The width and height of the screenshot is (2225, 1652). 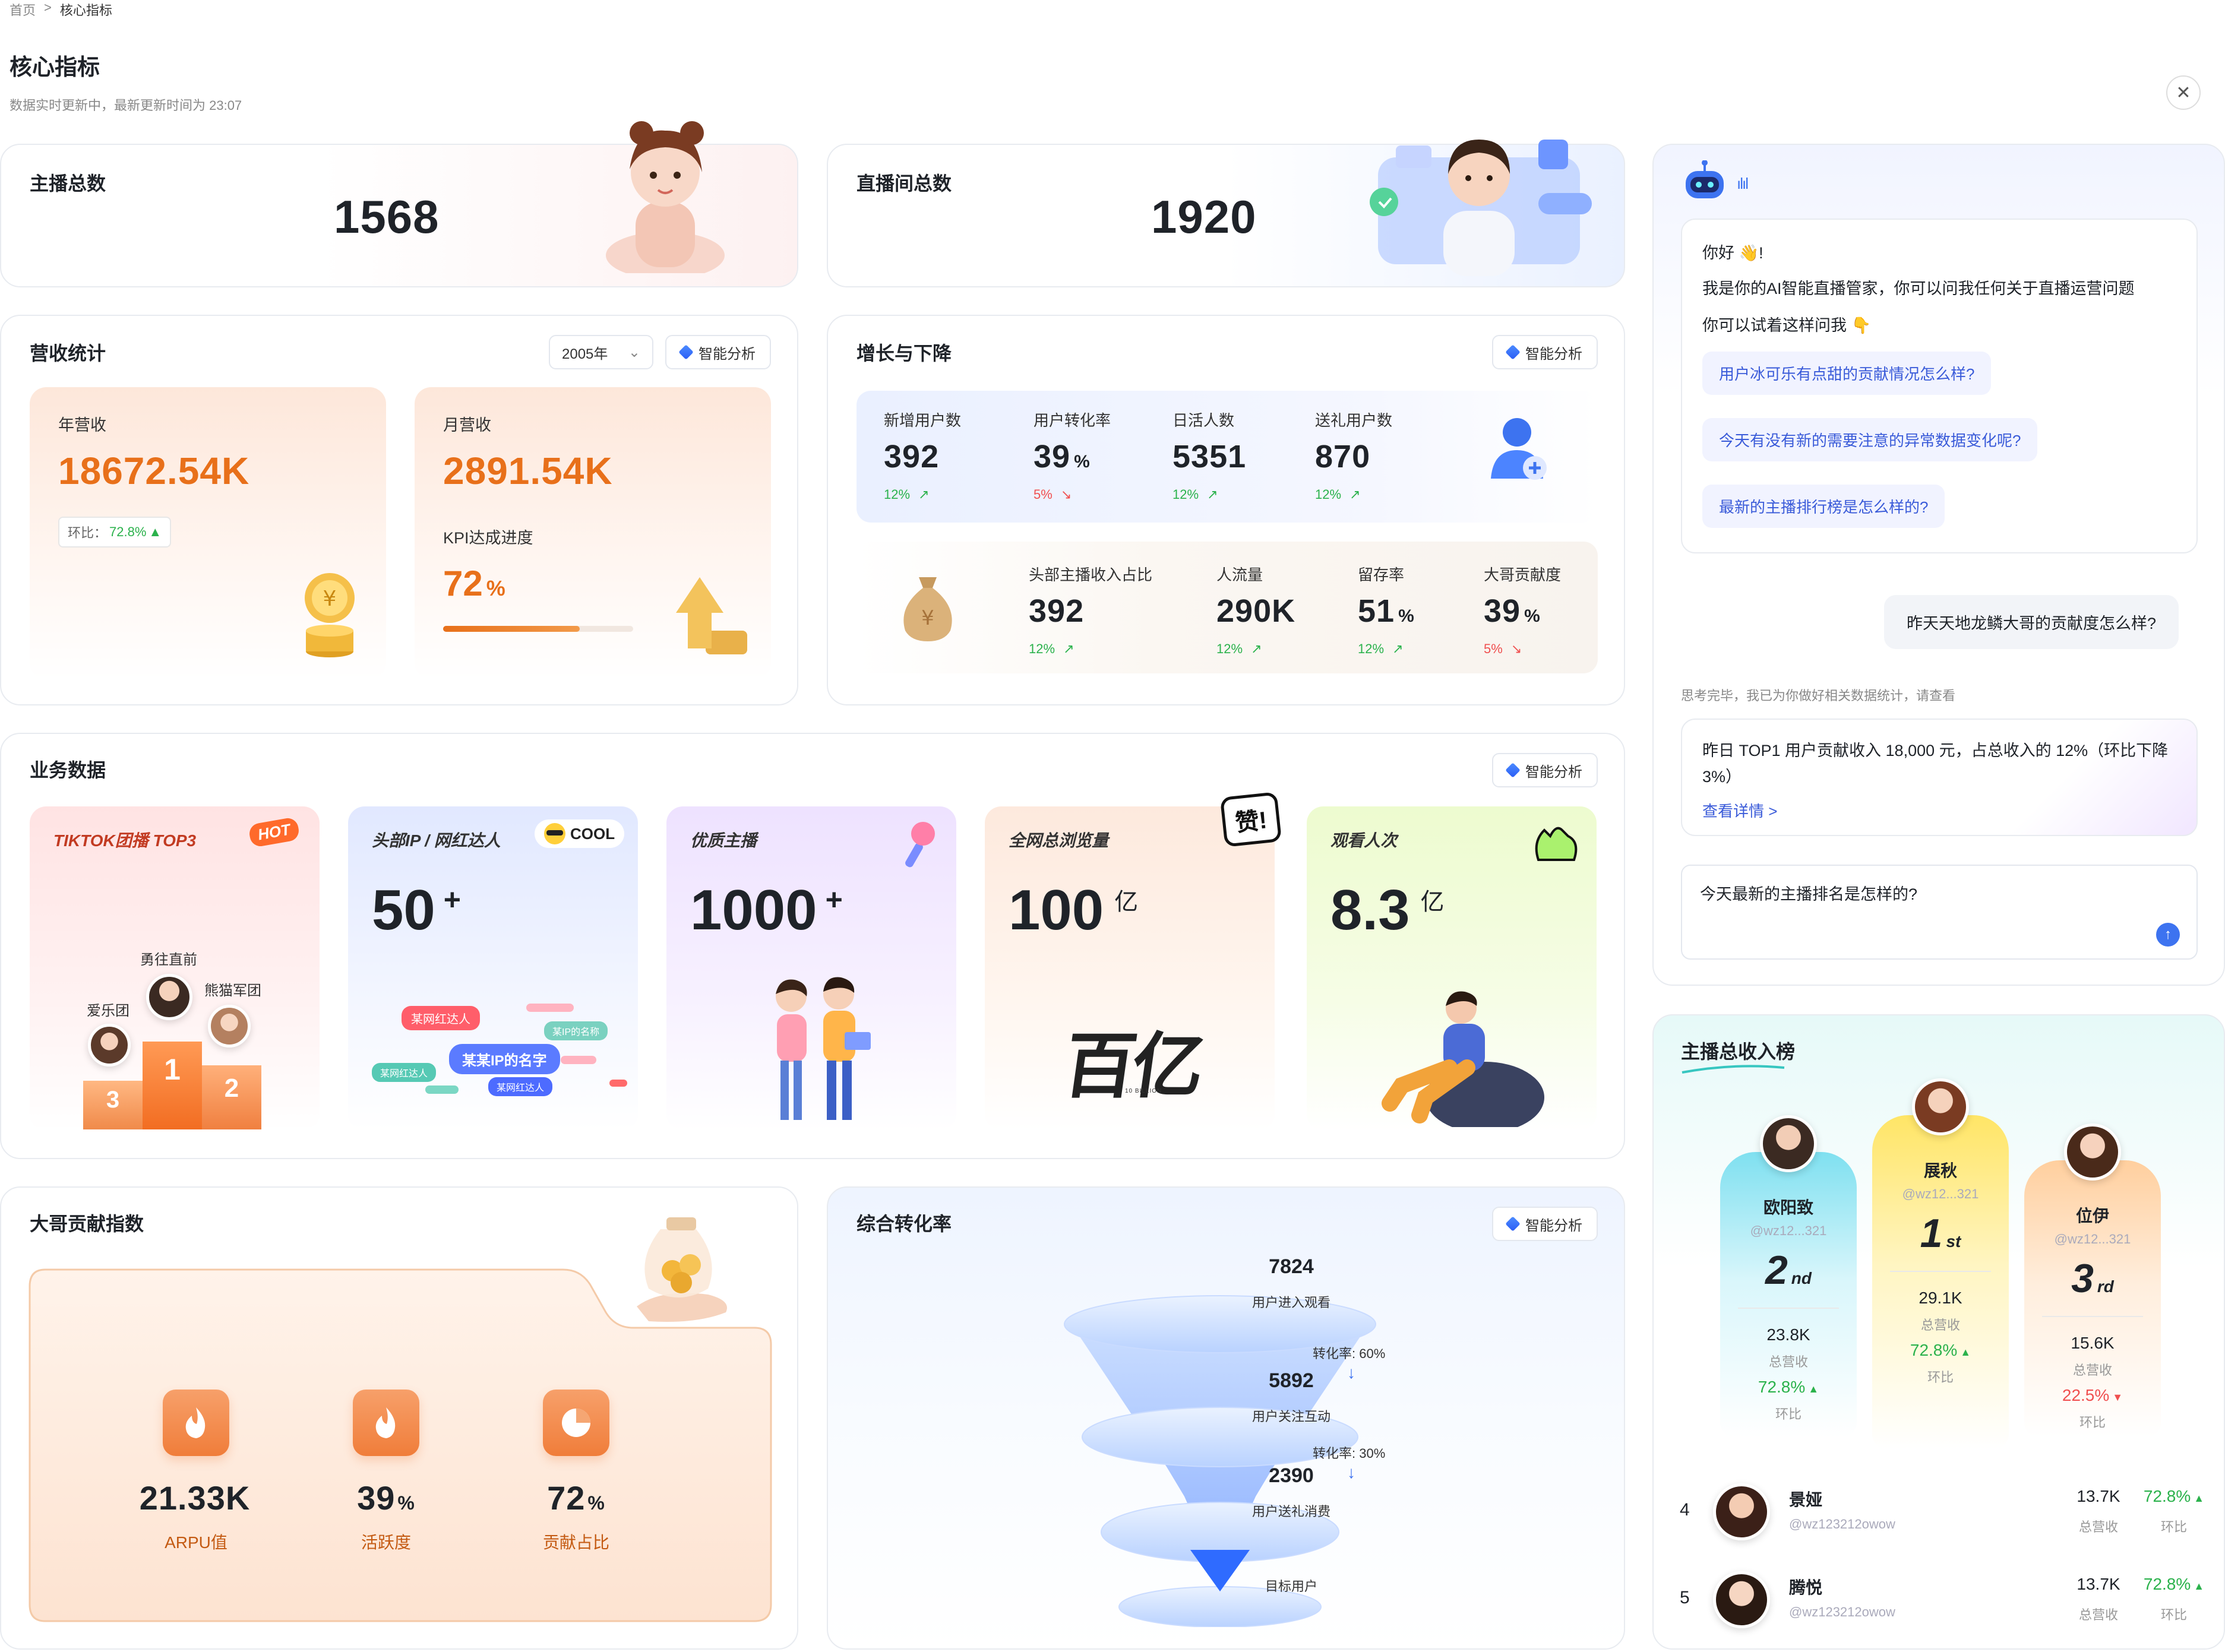 What do you see at coordinates (2086, 1395) in the screenshot?
I see `podium-ratio-value: 22.5%` at bounding box center [2086, 1395].